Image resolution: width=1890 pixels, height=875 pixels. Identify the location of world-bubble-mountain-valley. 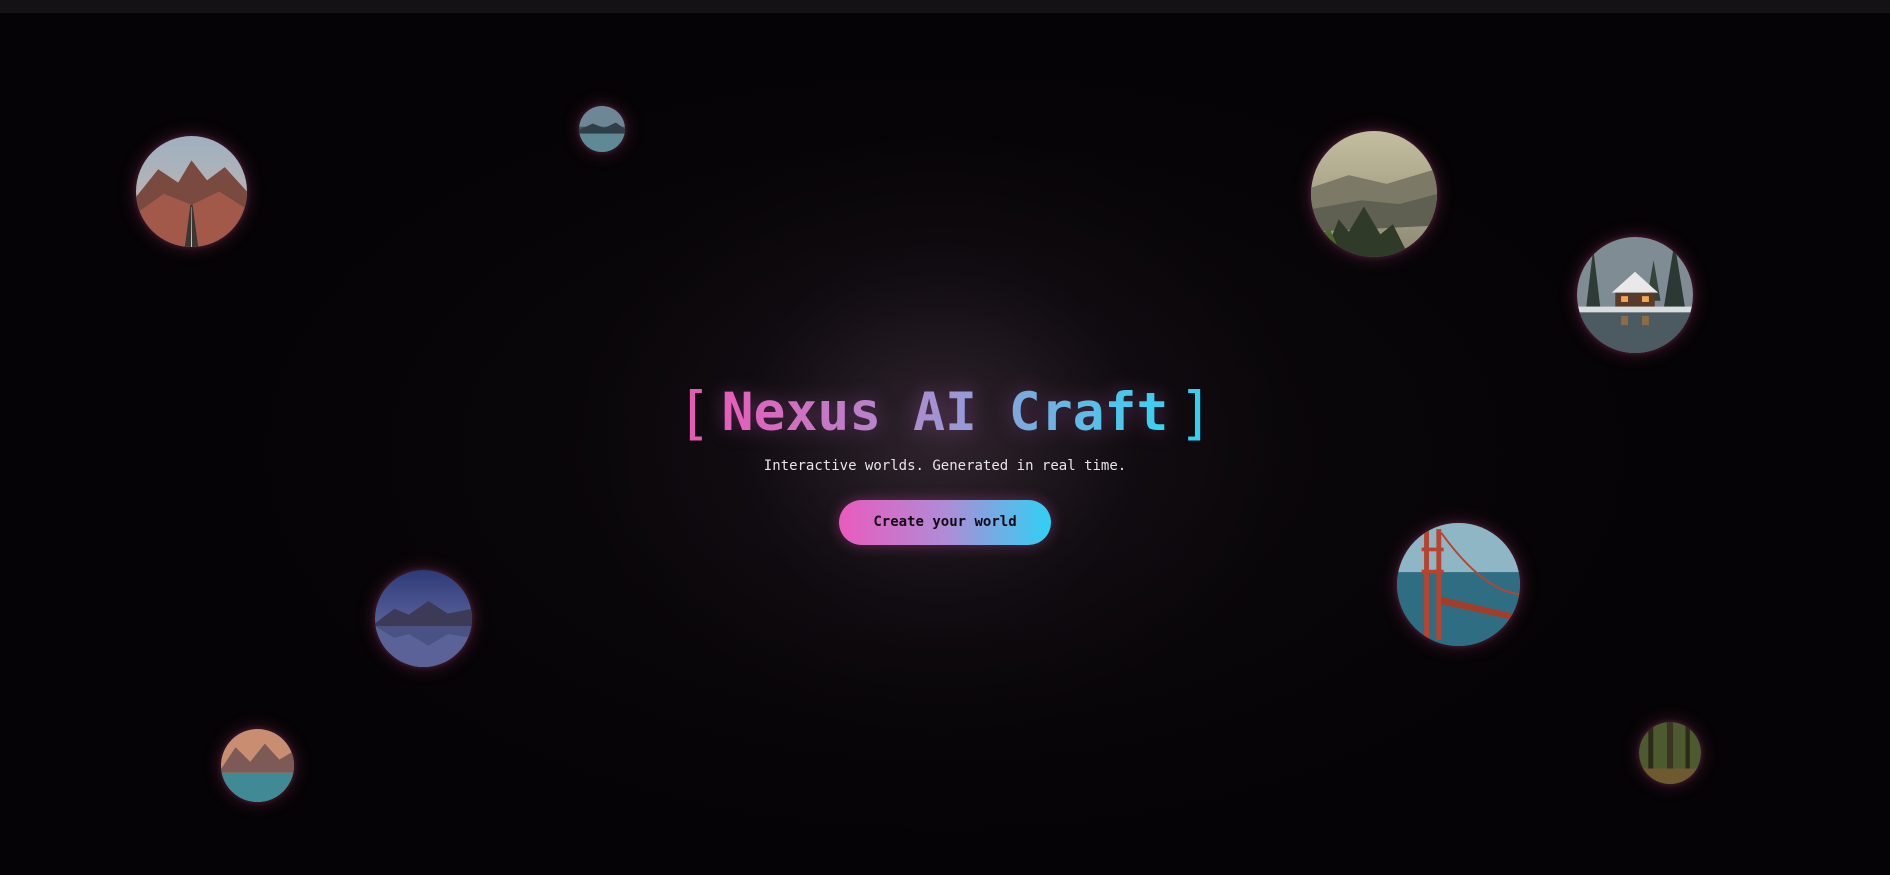
(1374, 194).